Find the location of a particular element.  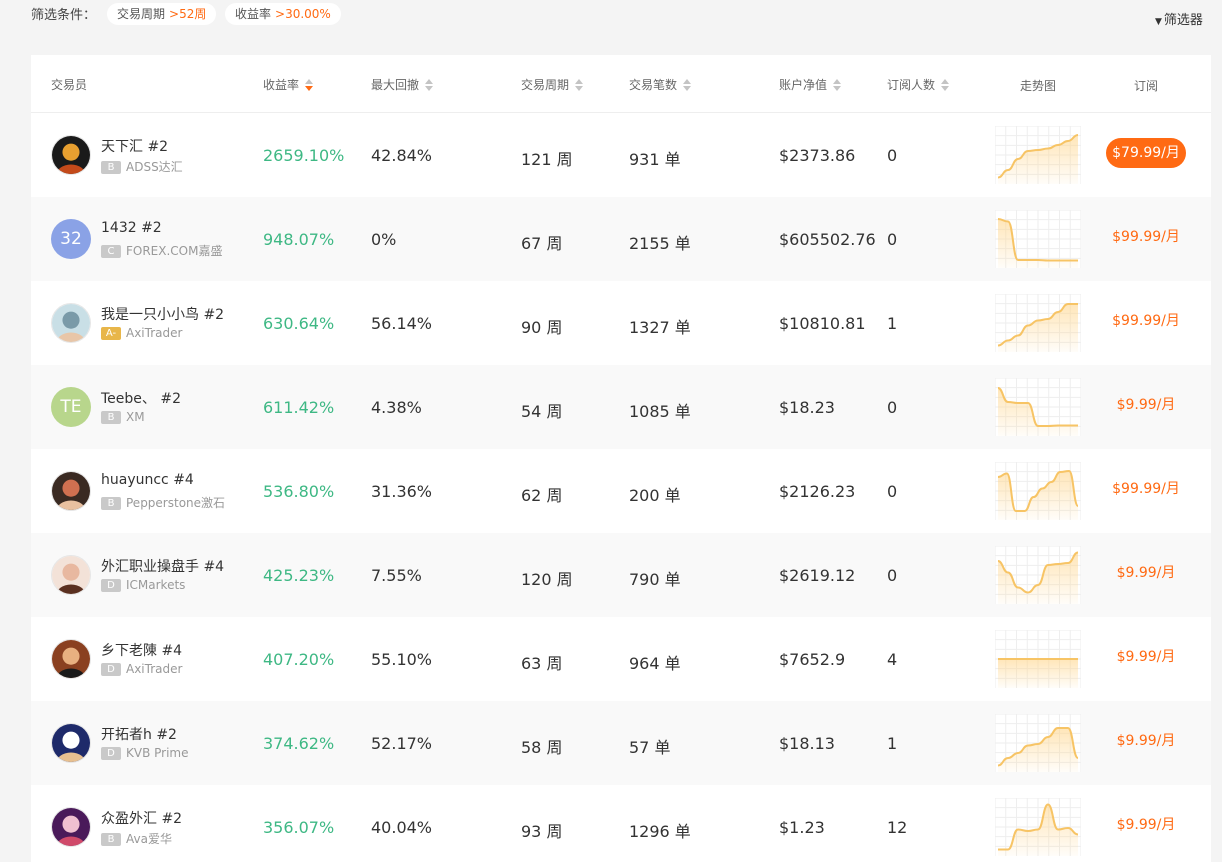

period-value: 67 周 is located at coordinates (542, 243).